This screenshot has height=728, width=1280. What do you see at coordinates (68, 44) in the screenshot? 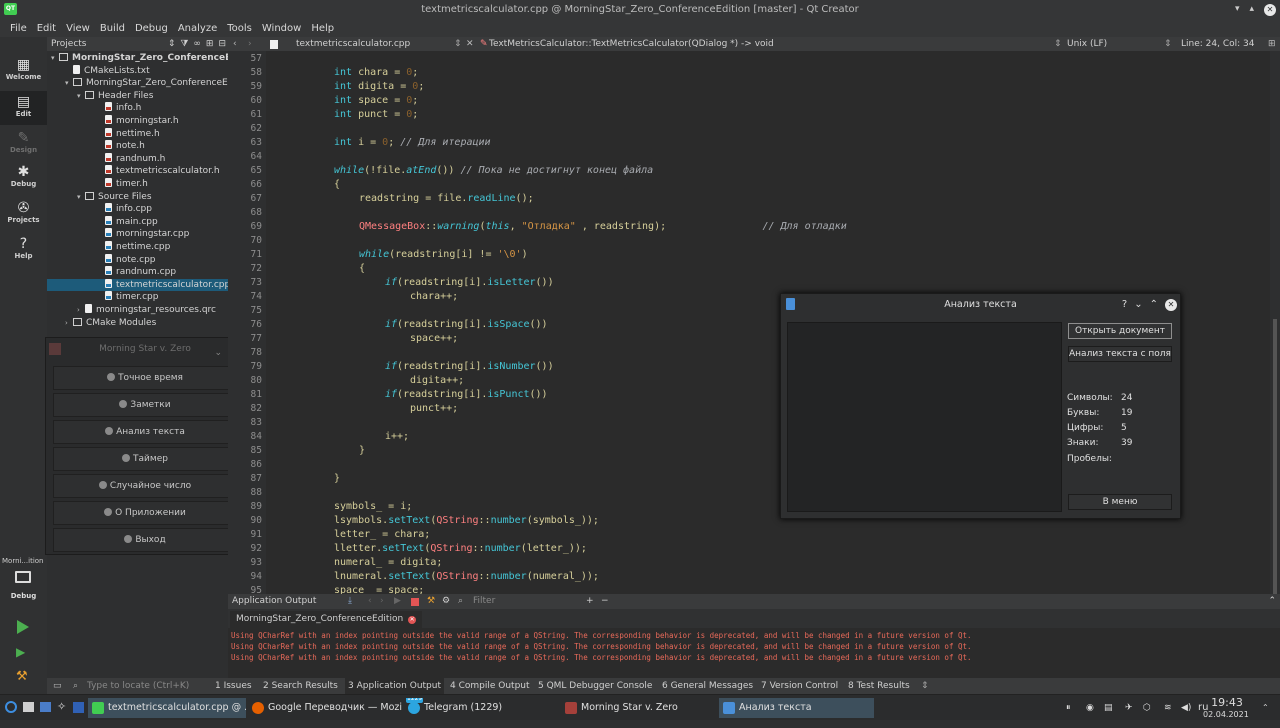
I see `projects-selector: Projects` at bounding box center [68, 44].